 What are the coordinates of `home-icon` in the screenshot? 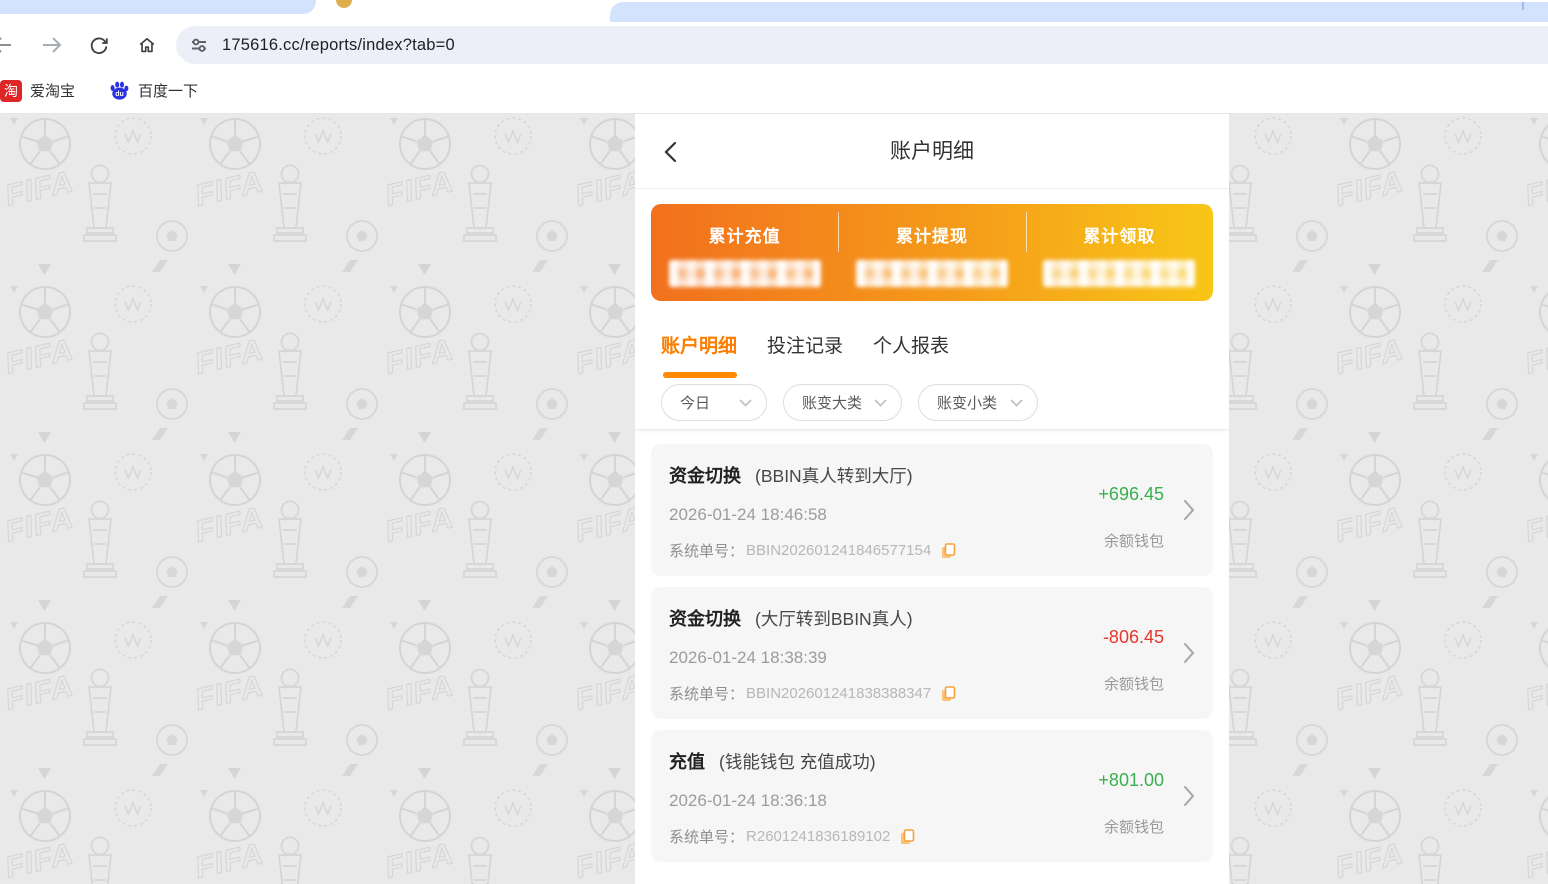 It's located at (147, 45).